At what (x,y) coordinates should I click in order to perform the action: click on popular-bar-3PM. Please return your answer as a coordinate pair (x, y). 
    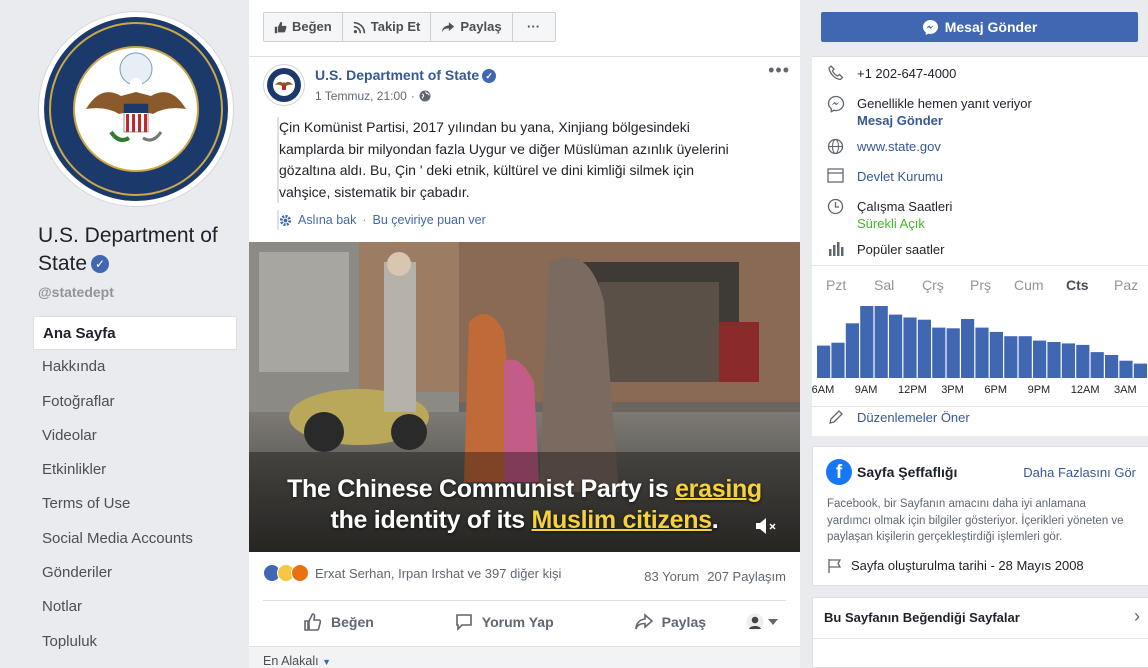
    Looking at the image, I should click on (953, 353).